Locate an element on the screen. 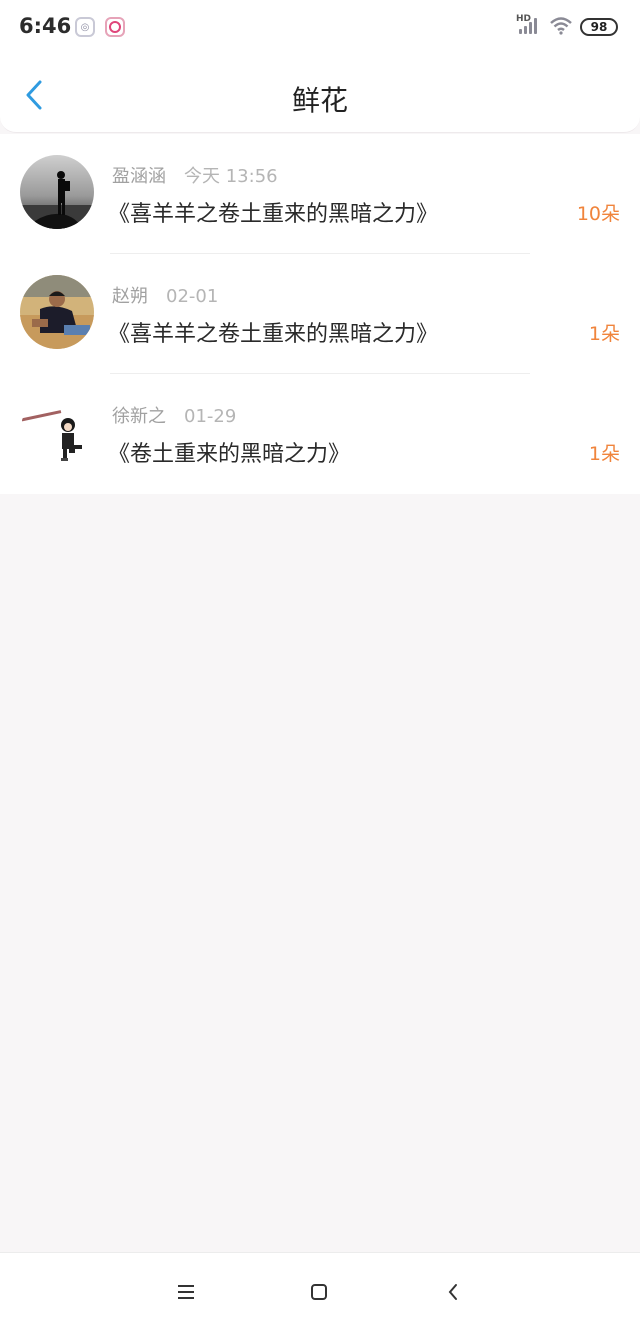 The height and width of the screenshot is (1330, 640). work-title: 《卷土重来的黑暗之力》 is located at coordinates (229, 454).